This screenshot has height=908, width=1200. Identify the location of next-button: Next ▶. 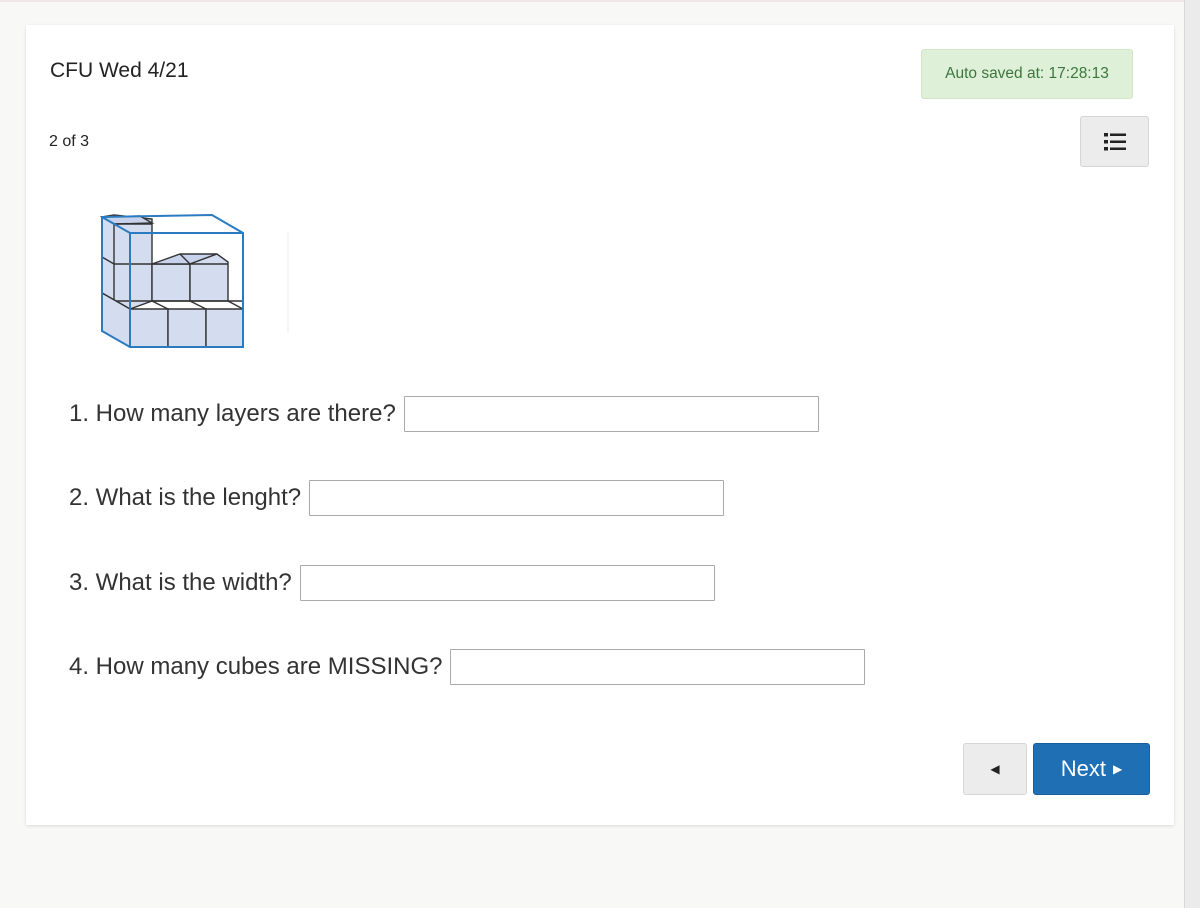
(1091, 769).